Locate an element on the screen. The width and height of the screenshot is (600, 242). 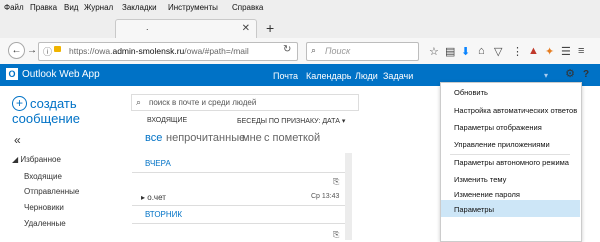
nav-tasks: Задачи is located at coordinates (398, 76).